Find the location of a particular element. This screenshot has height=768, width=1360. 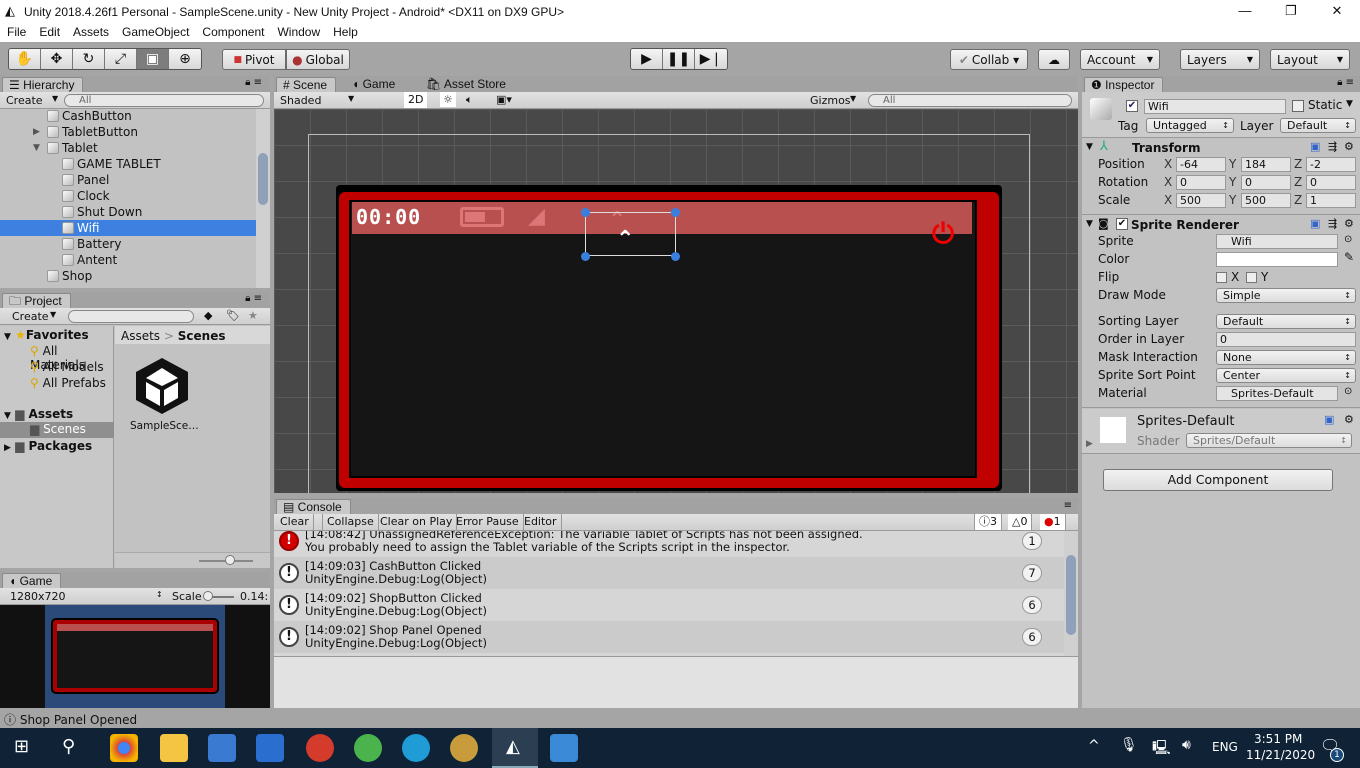

edge-icon is located at coordinates (416, 748).